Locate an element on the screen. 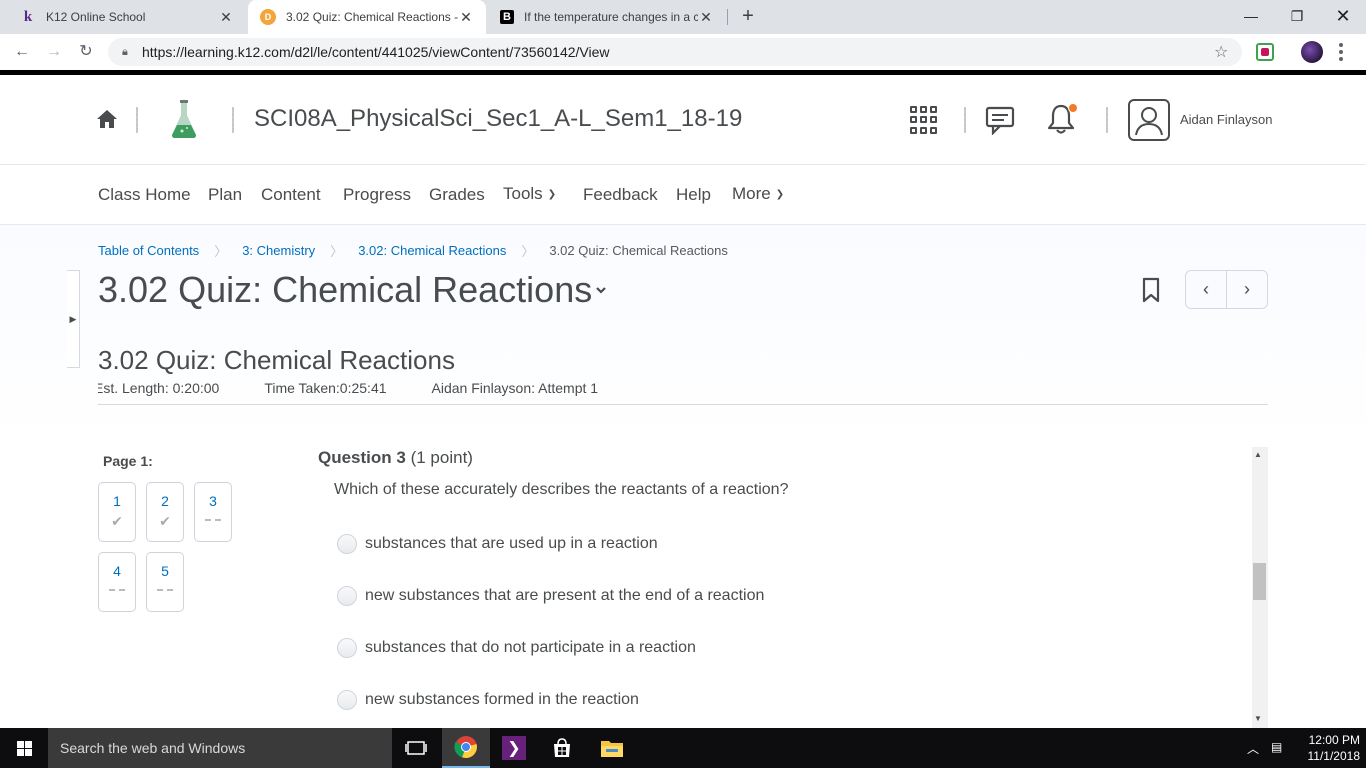  d2l-icon: D is located at coordinates (268, 17).